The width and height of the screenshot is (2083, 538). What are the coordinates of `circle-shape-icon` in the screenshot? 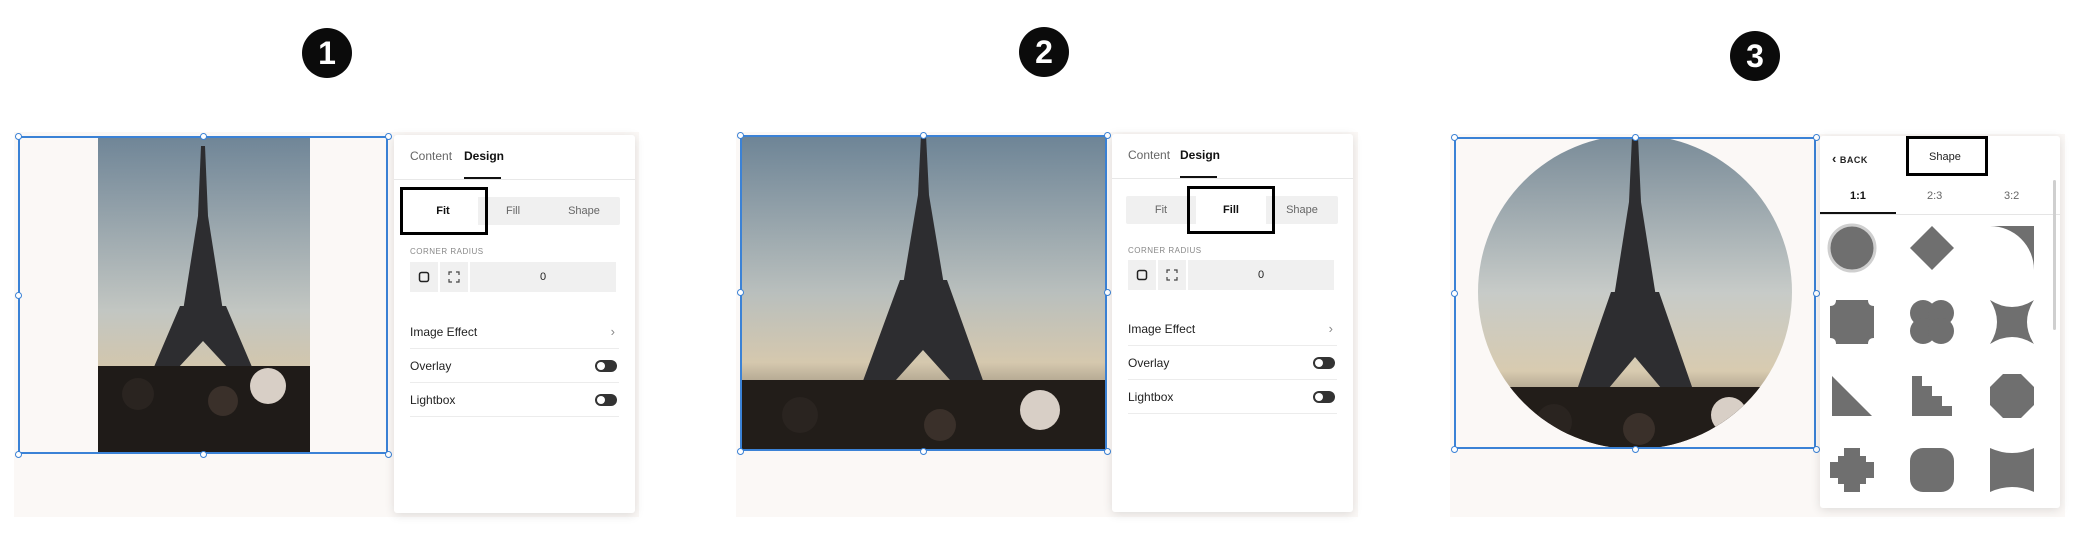 It's located at (1852, 248).